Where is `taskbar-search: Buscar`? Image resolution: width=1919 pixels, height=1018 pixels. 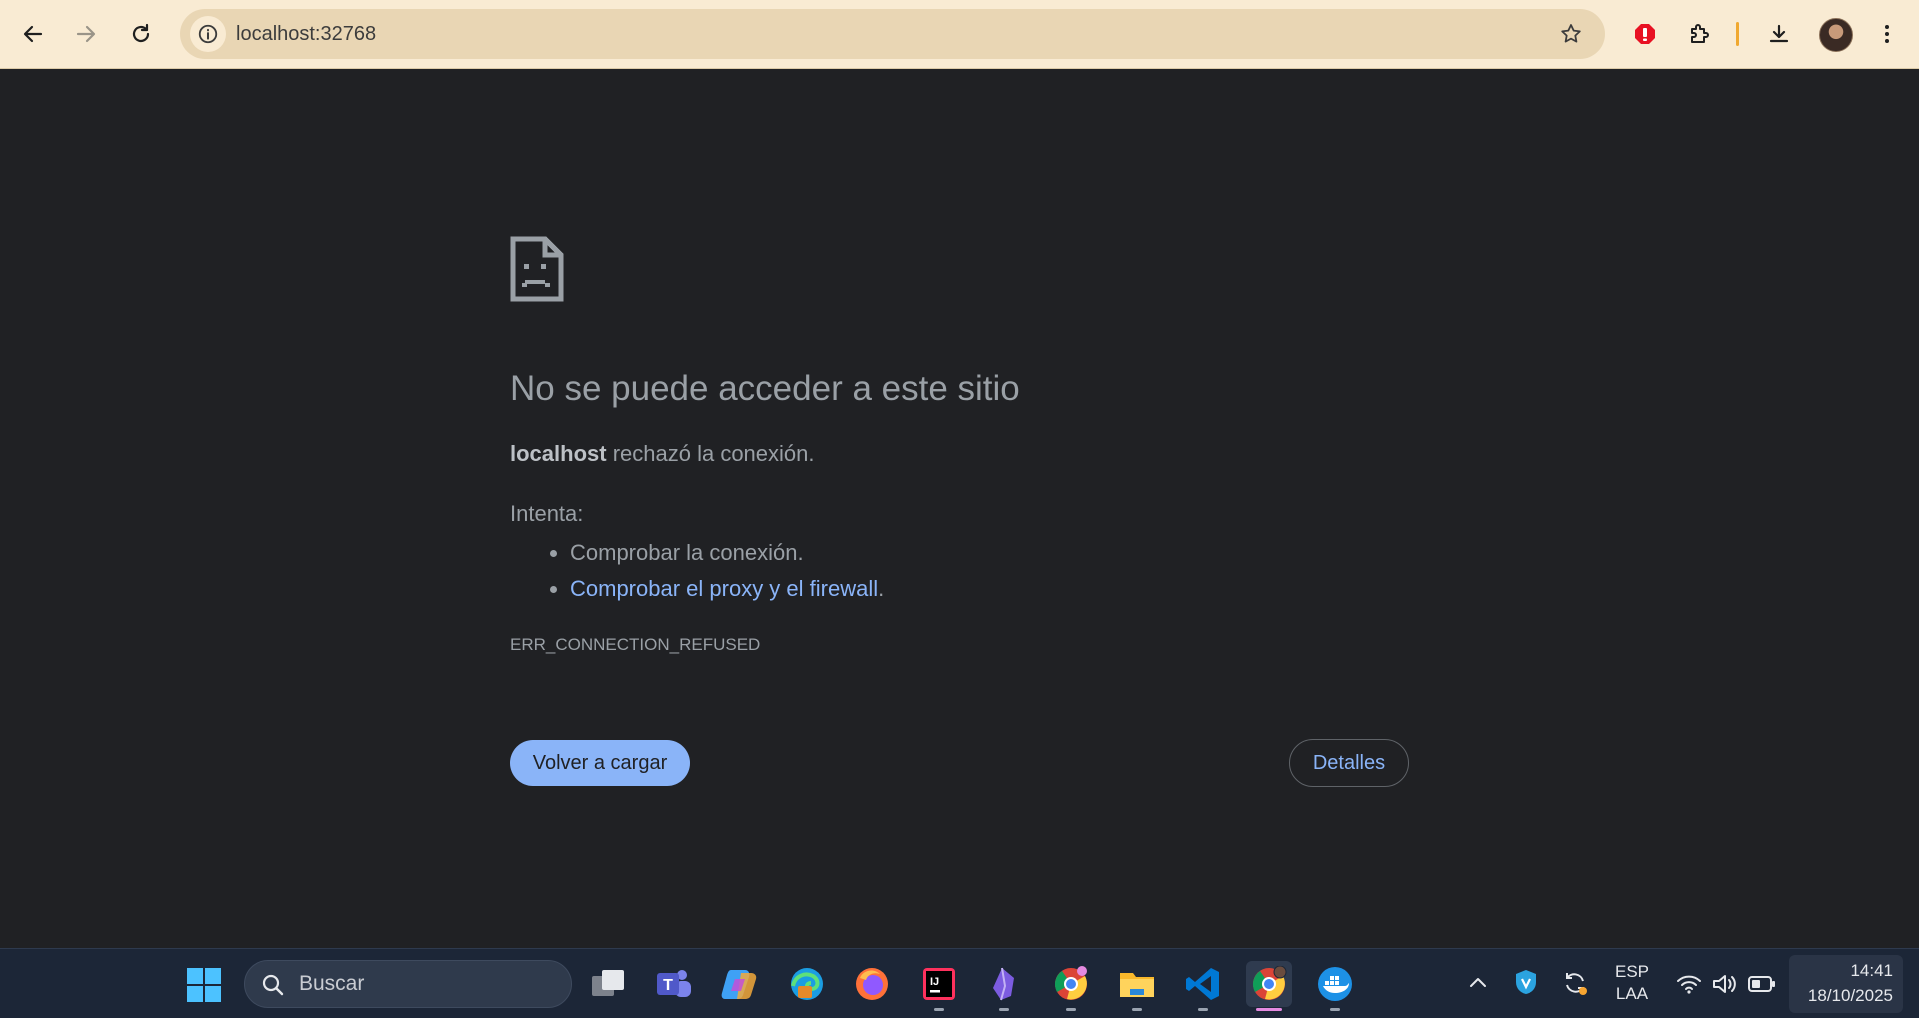 taskbar-search: Buscar is located at coordinates (408, 984).